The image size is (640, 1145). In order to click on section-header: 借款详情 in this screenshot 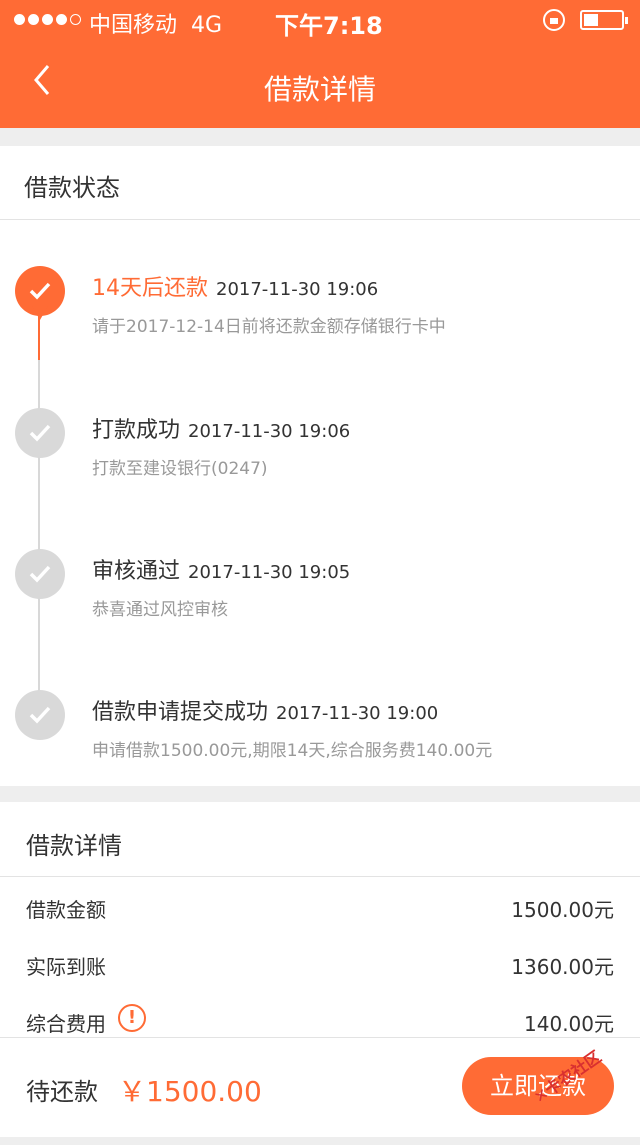, I will do `click(320, 839)`.